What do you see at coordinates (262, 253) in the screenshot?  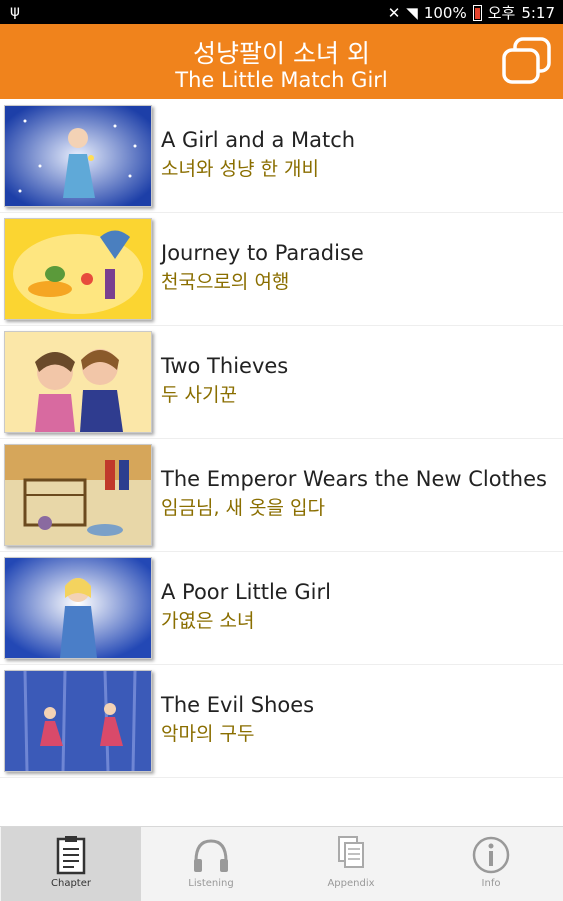 I see `chapter-title: Journey to Paradise` at bounding box center [262, 253].